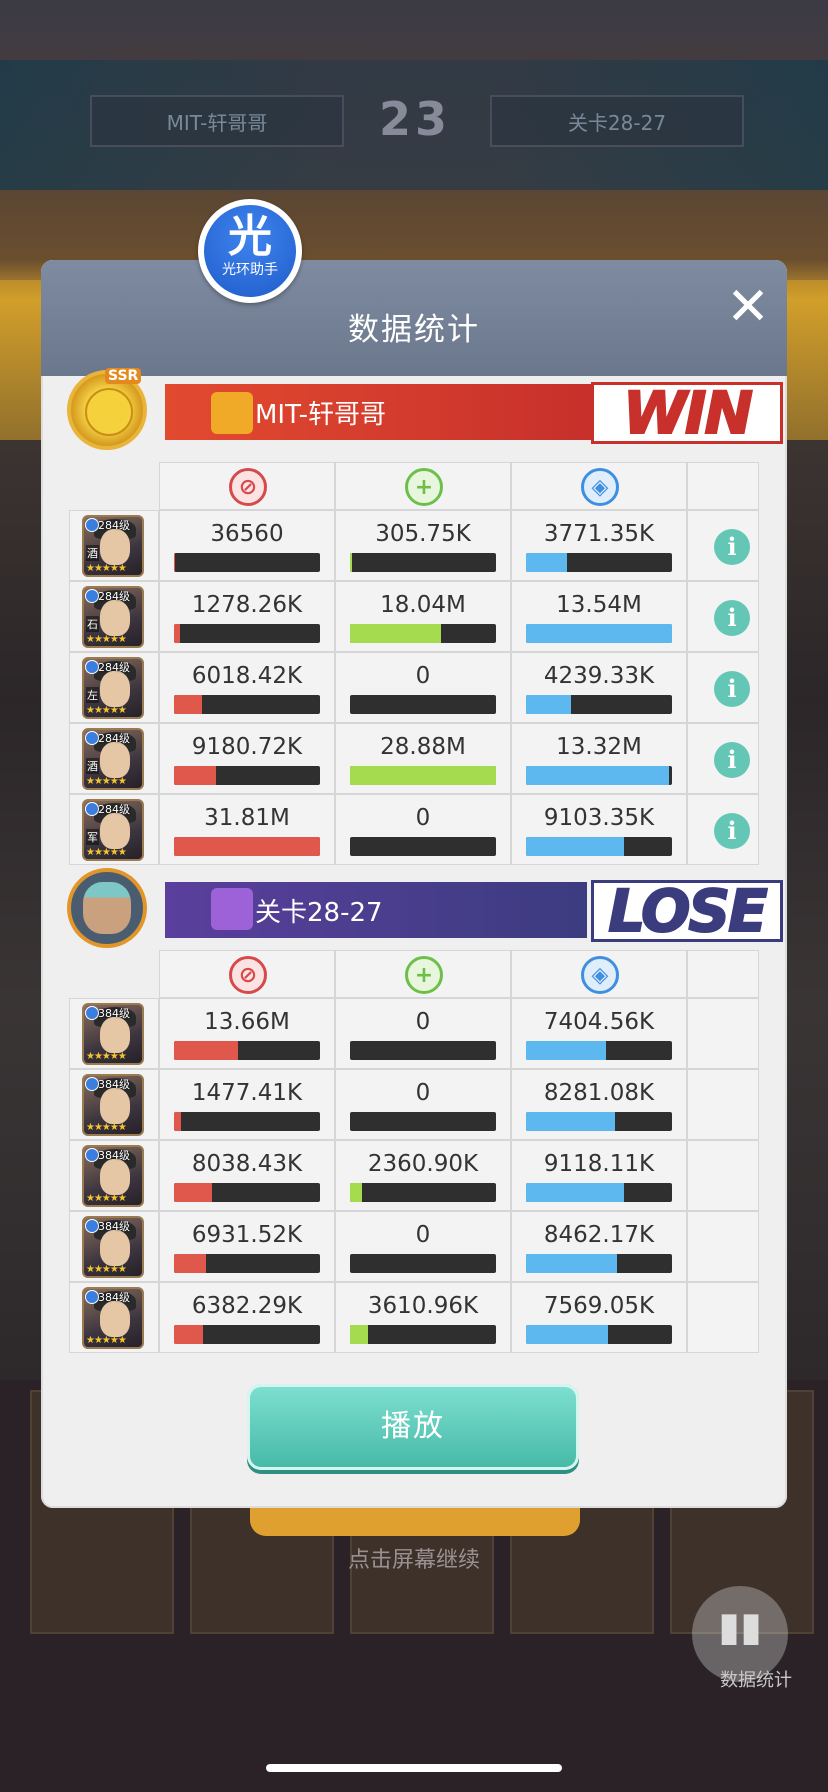 The height and width of the screenshot is (1792, 828). I want to click on hero-portrait-cell: 384级 ★★★★★, so click(114, 1246).